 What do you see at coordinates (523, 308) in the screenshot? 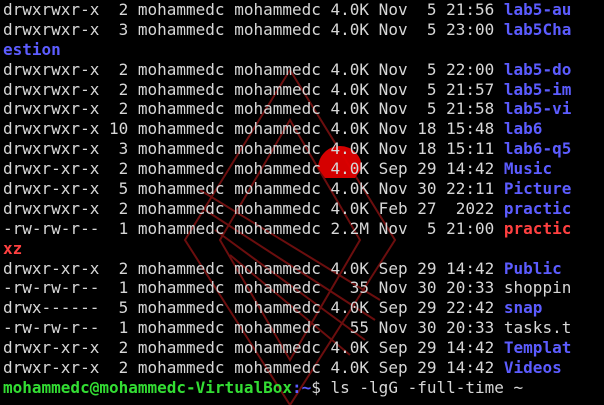
I see `file-name: snap` at bounding box center [523, 308].